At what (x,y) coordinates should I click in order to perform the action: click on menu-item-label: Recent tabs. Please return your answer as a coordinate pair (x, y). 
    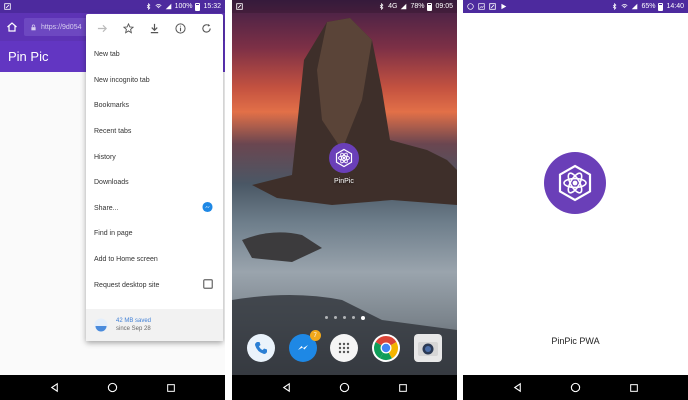
    Looking at the image, I should click on (113, 132).